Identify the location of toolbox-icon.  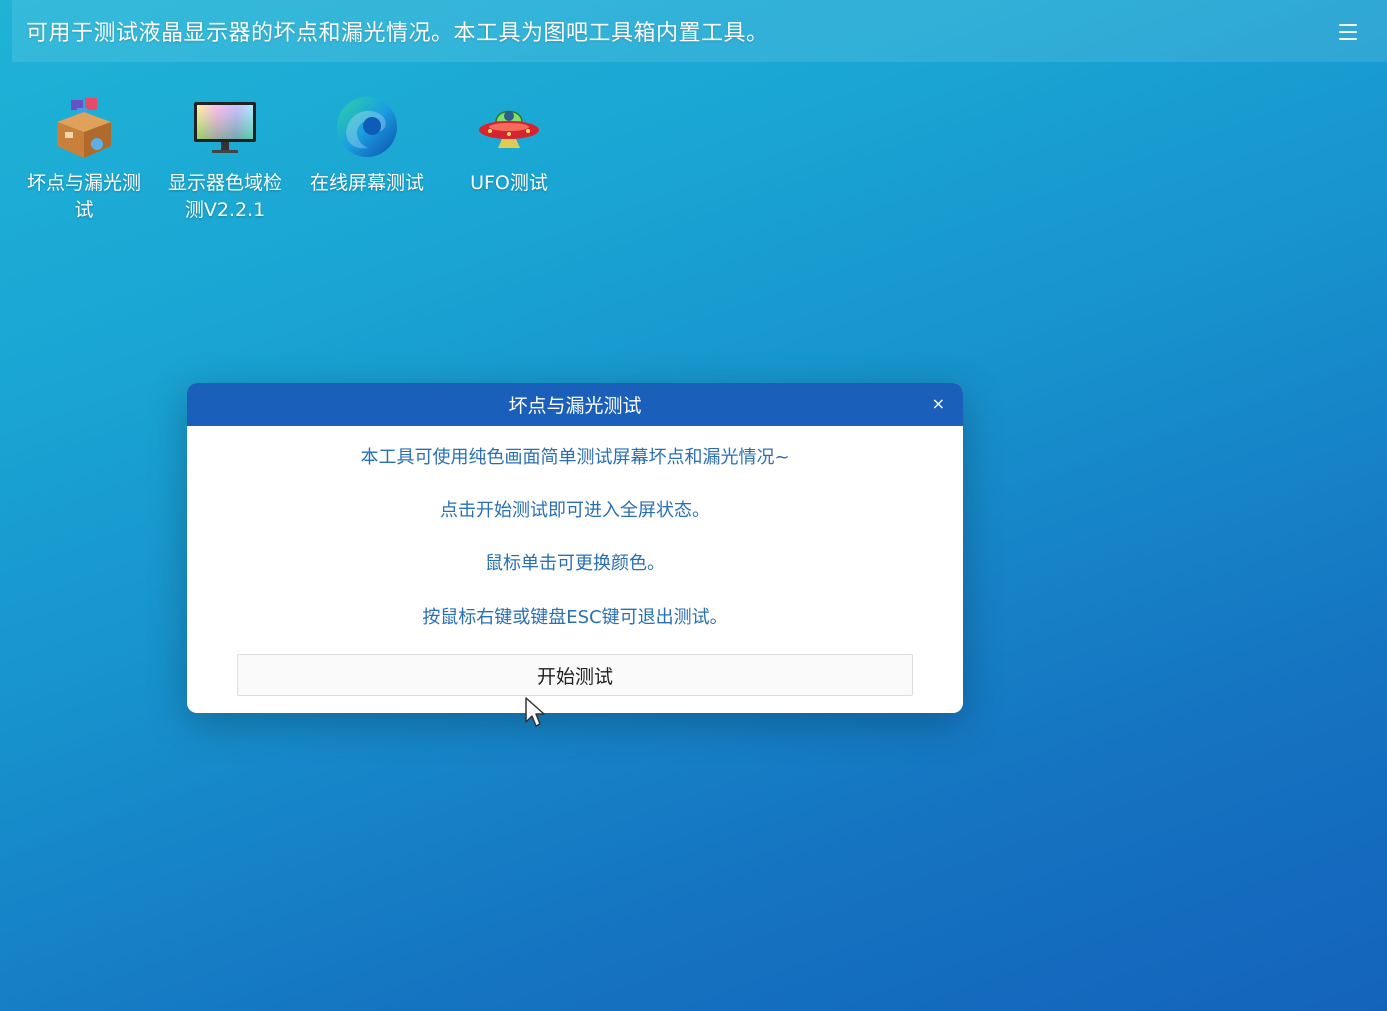
(84, 128).